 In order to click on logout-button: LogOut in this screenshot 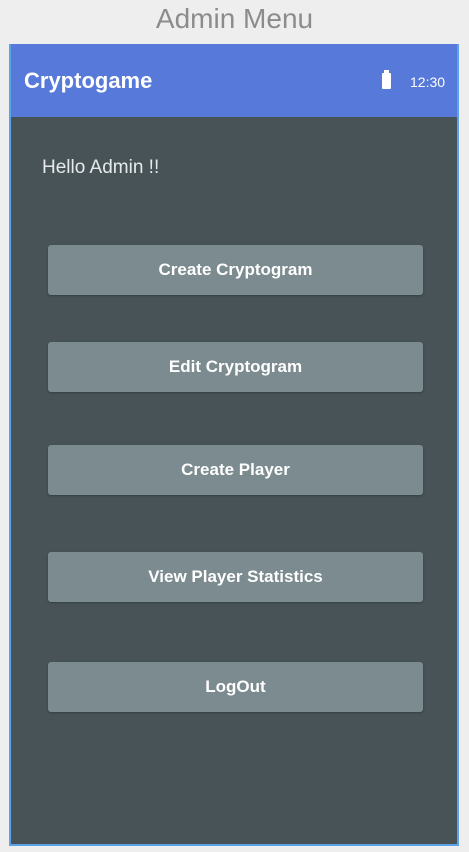, I will do `click(235, 687)`.